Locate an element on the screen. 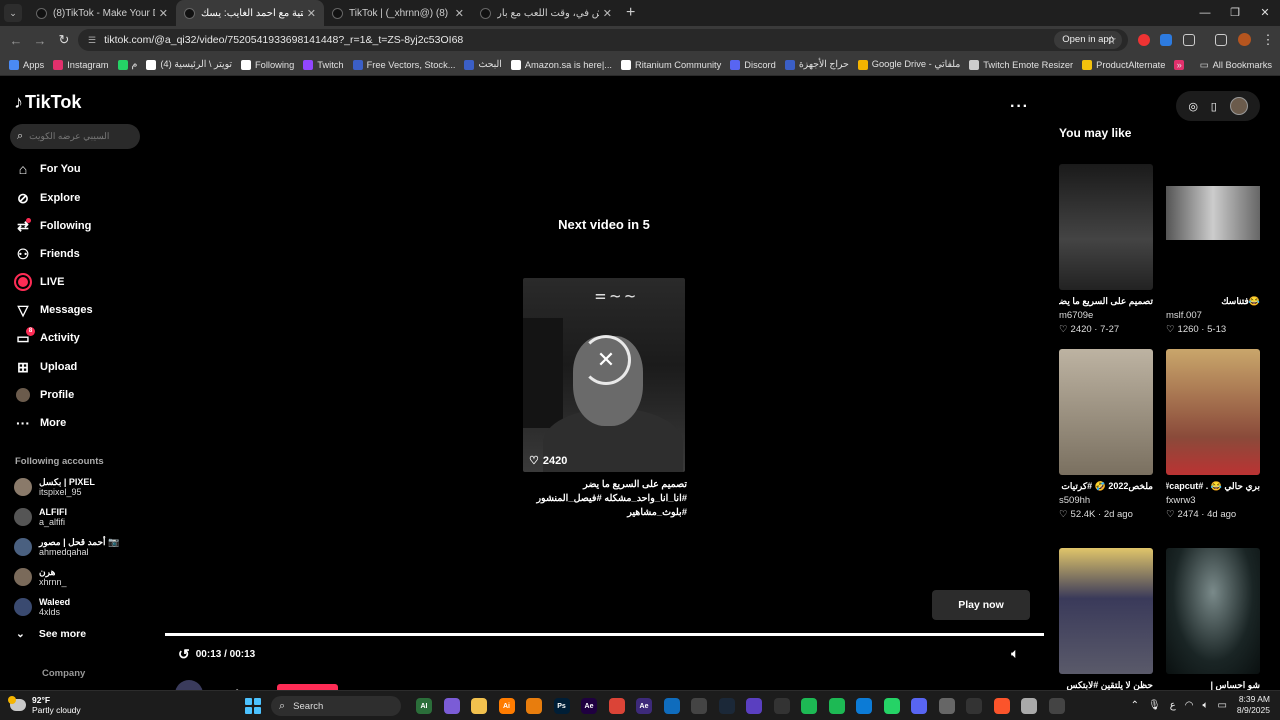 This screenshot has width=1280, height=720. company-link: Company is located at coordinates (63, 673).